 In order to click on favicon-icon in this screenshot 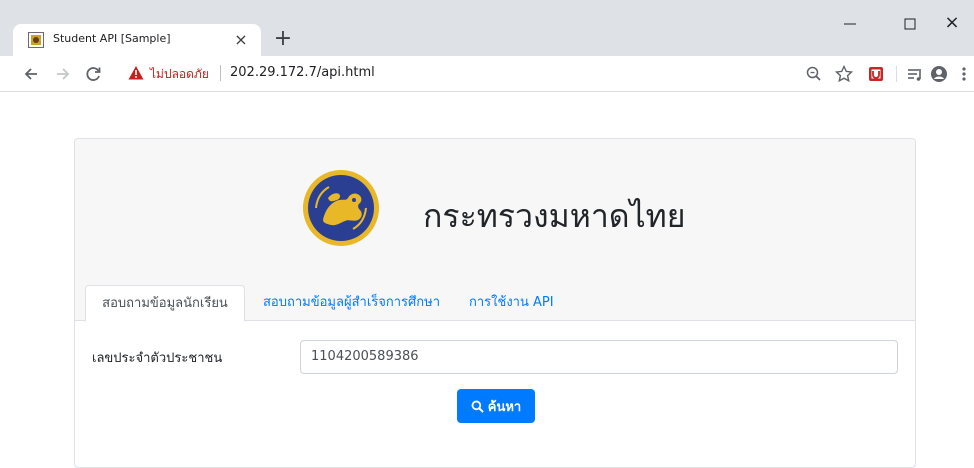, I will do `click(36, 40)`.